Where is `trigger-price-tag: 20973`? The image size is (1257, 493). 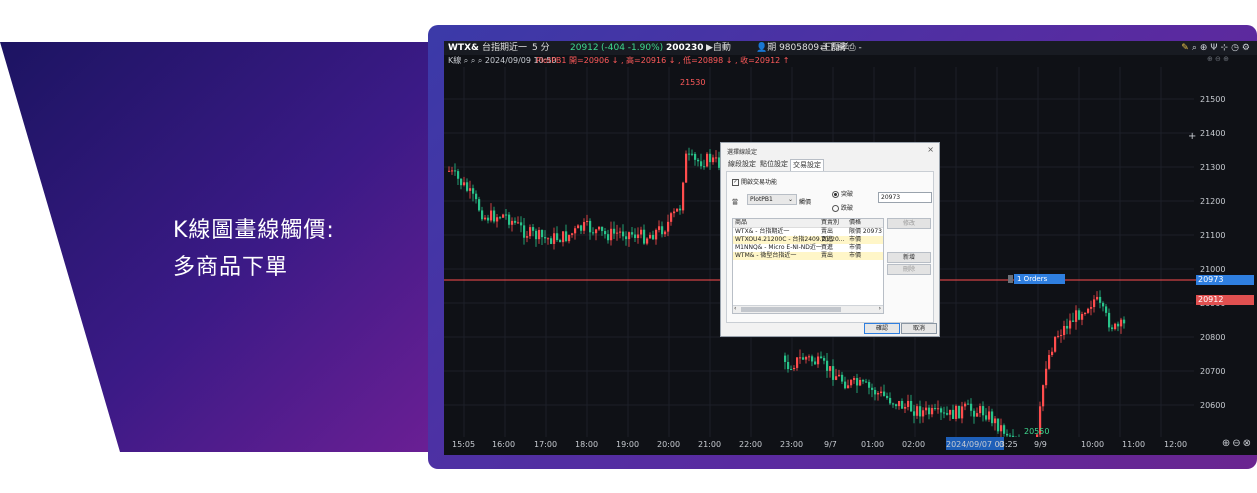 trigger-price-tag: 20973 is located at coordinates (1225, 280).